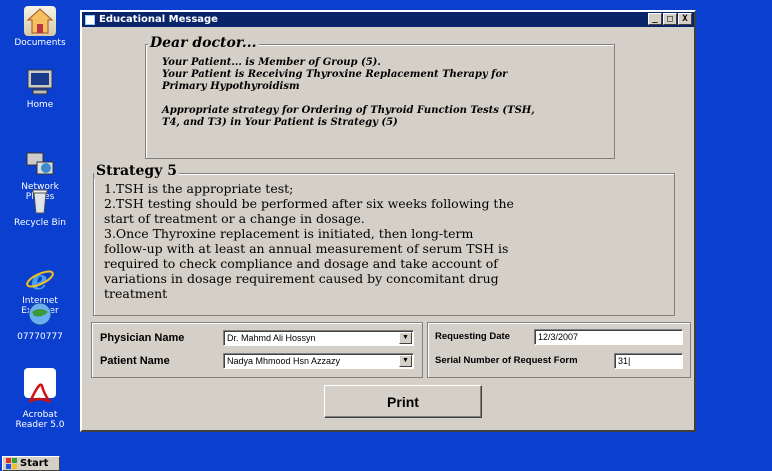 Image resolution: width=772 pixels, height=471 pixels. Describe the element at coordinates (135, 361) in the screenshot. I see `patient-name-label: Patient Name` at that location.